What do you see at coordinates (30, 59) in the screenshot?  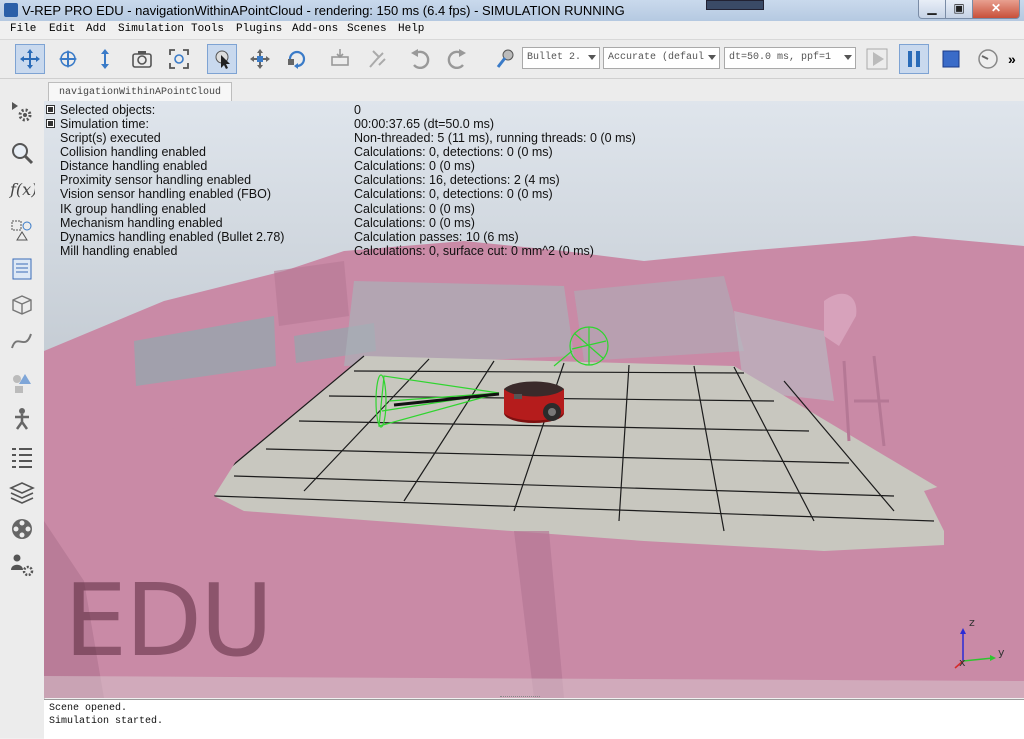 I see `camera-pan-button` at bounding box center [30, 59].